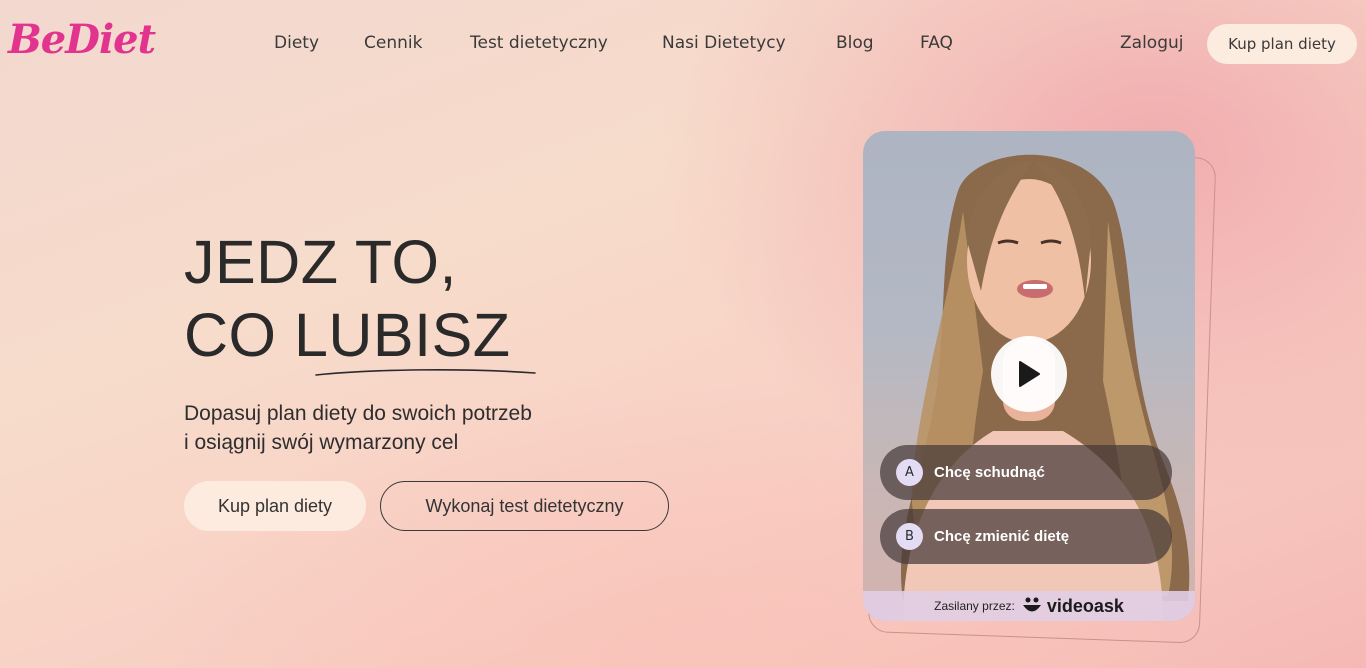 The height and width of the screenshot is (668, 1366). Describe the element at coordinates (524, 506) in the screenshot. I see `diet-test-button: Wykonaj test dietetyczny` at that location.